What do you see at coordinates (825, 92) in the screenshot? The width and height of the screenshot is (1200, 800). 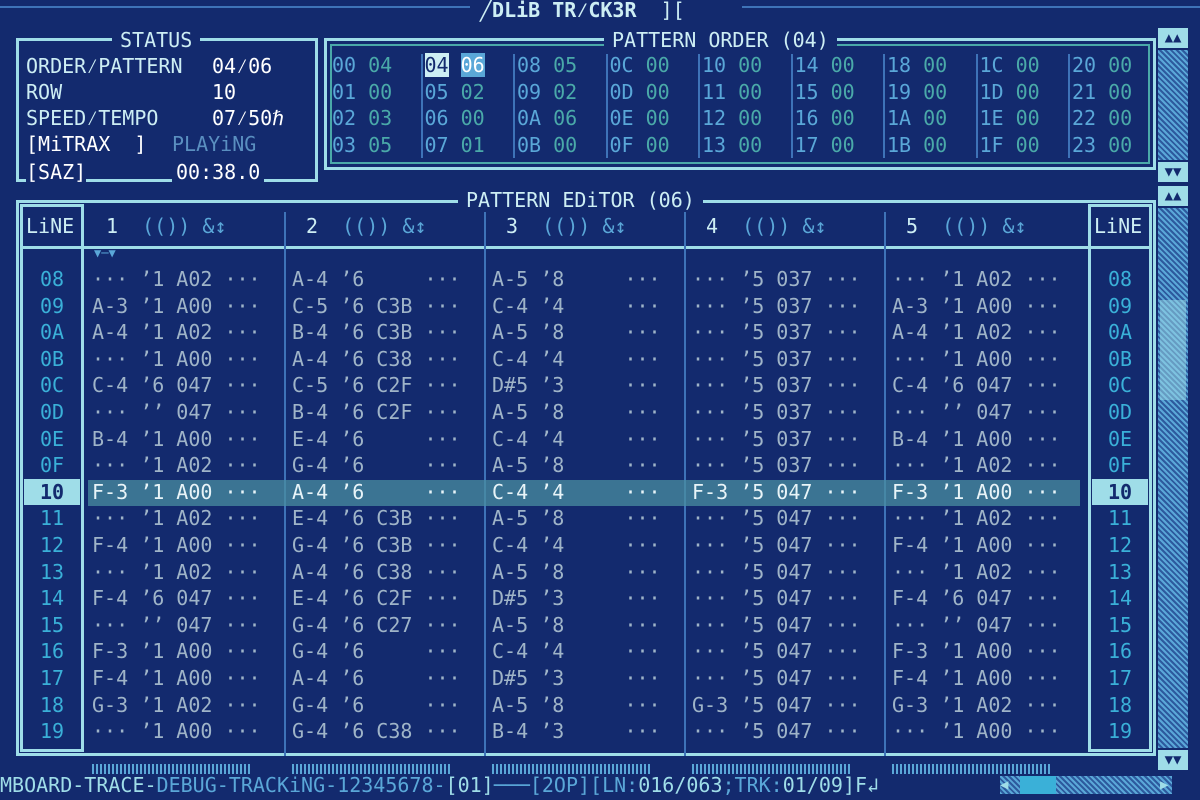 I see `order-entry: 15 00` at bounding box center [825, 92].